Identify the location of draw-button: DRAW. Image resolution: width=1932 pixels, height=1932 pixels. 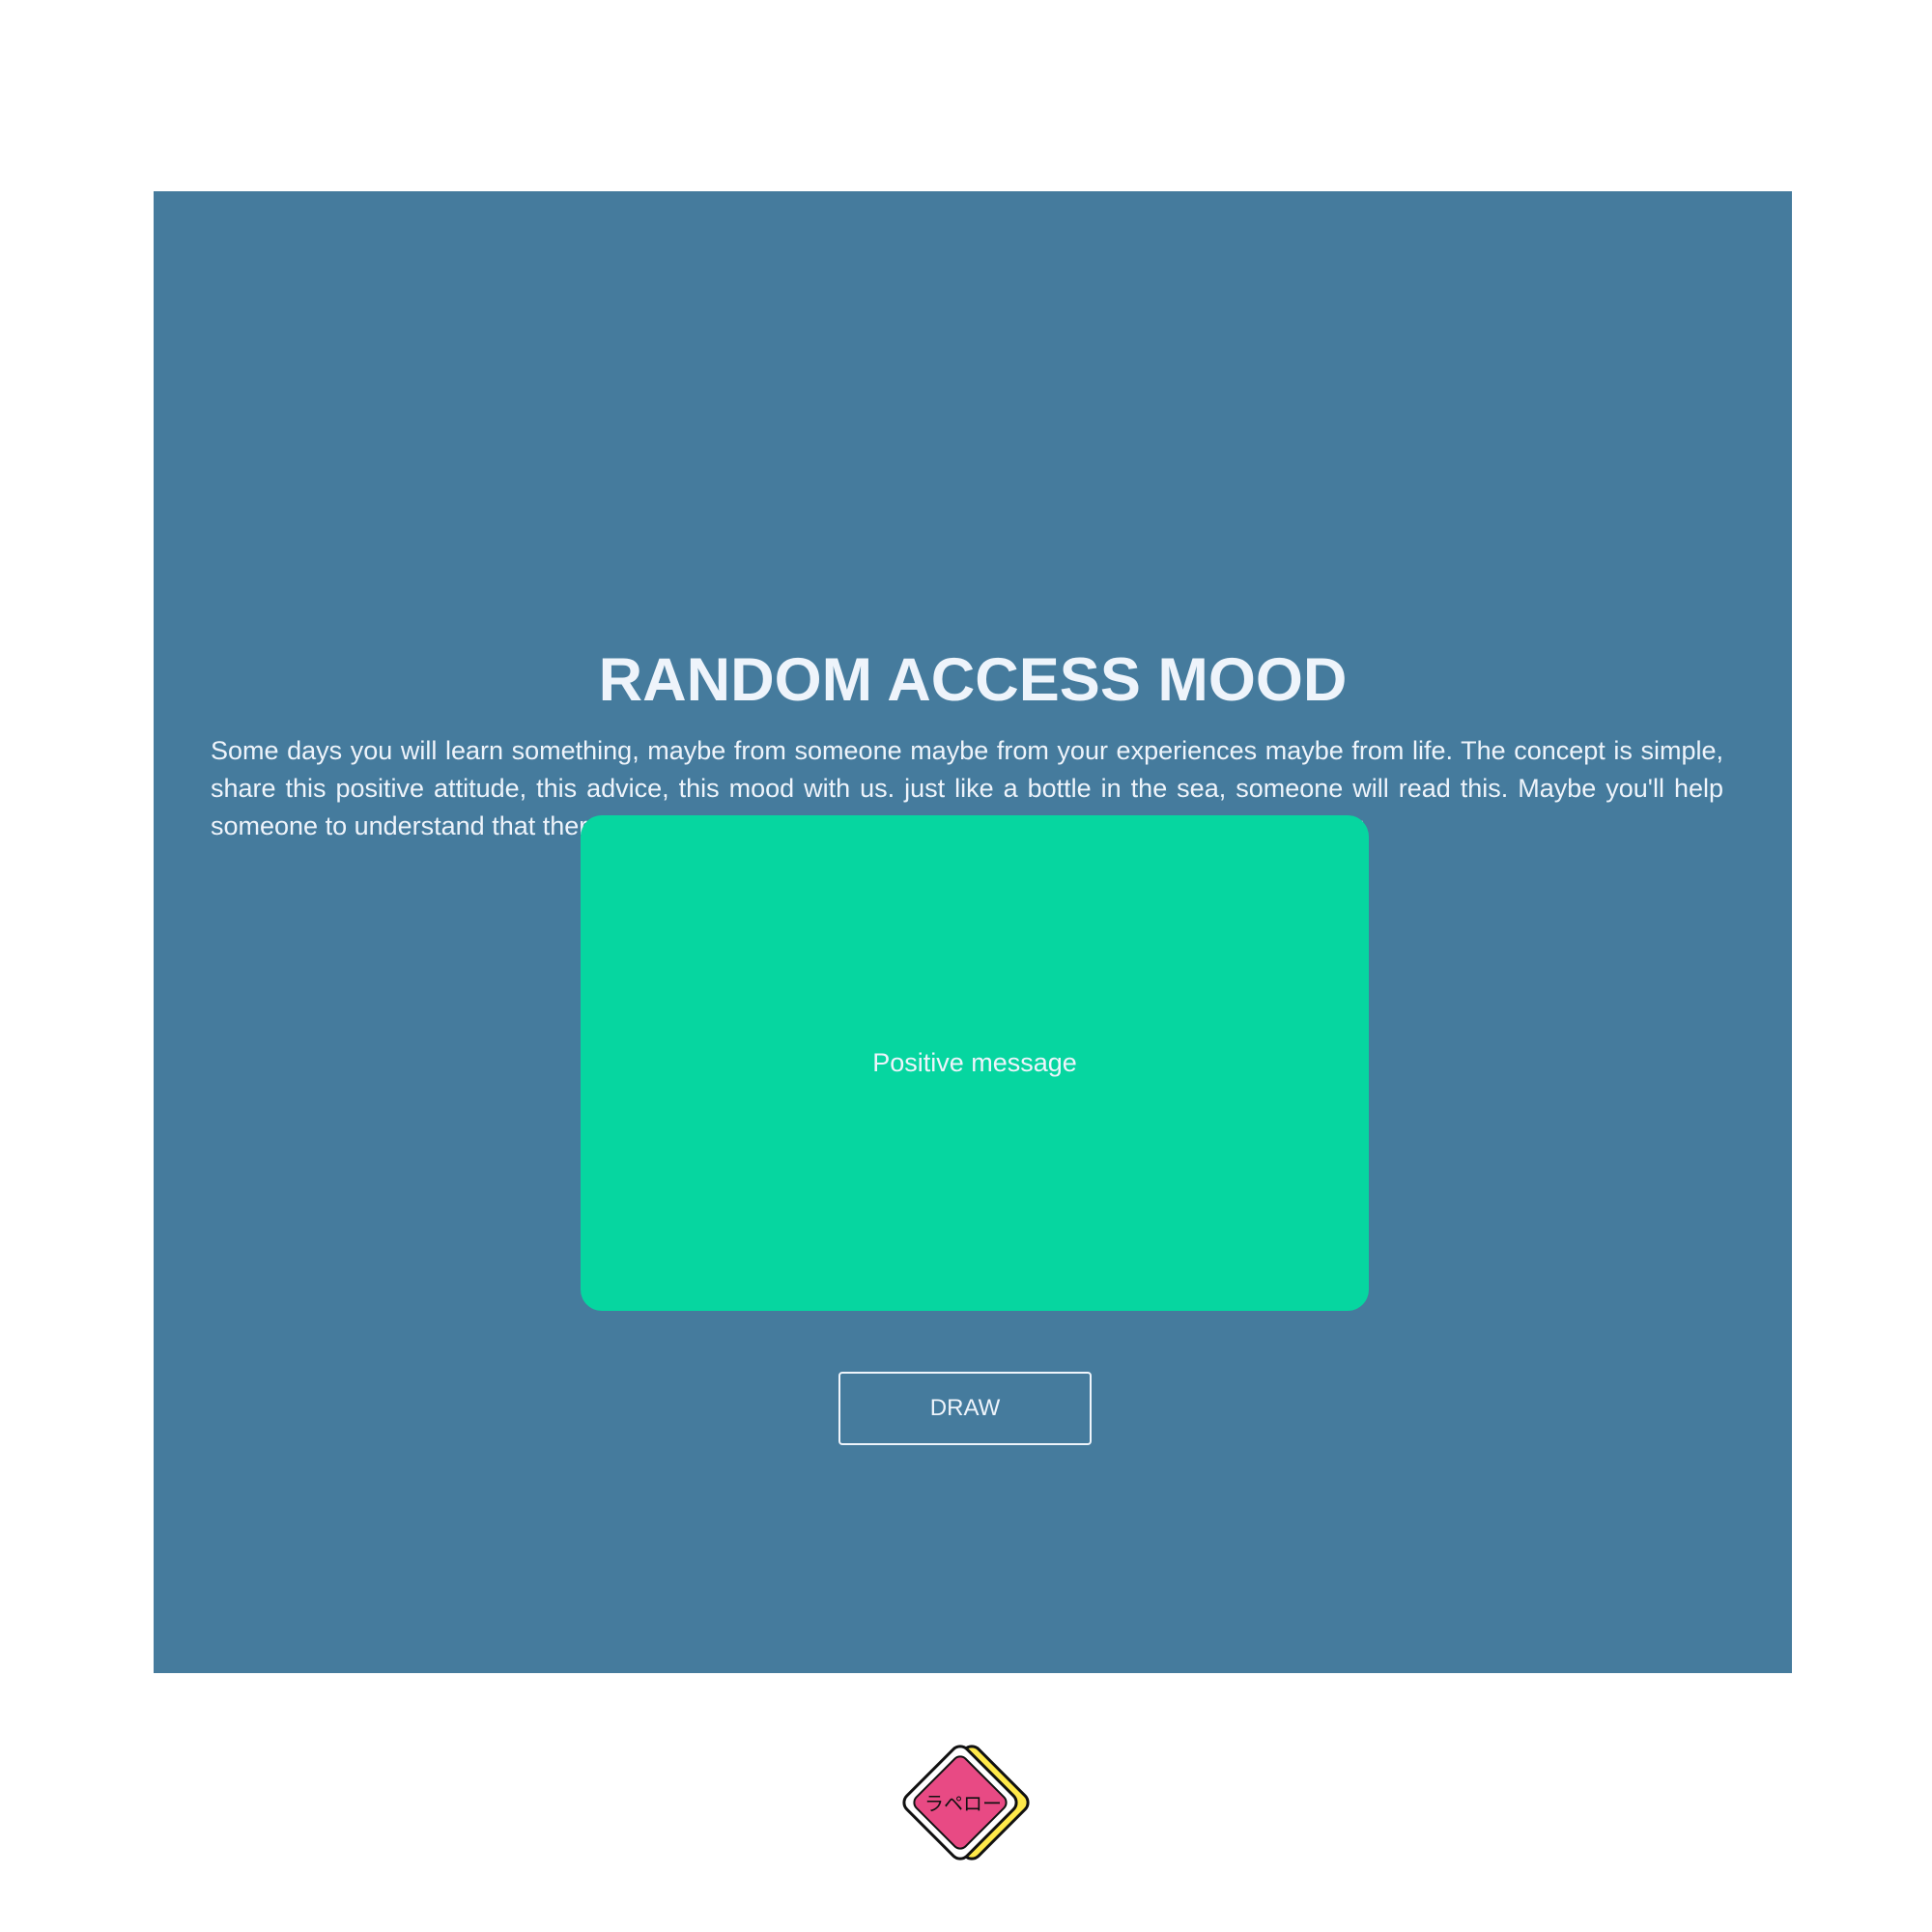
(965, 1408).